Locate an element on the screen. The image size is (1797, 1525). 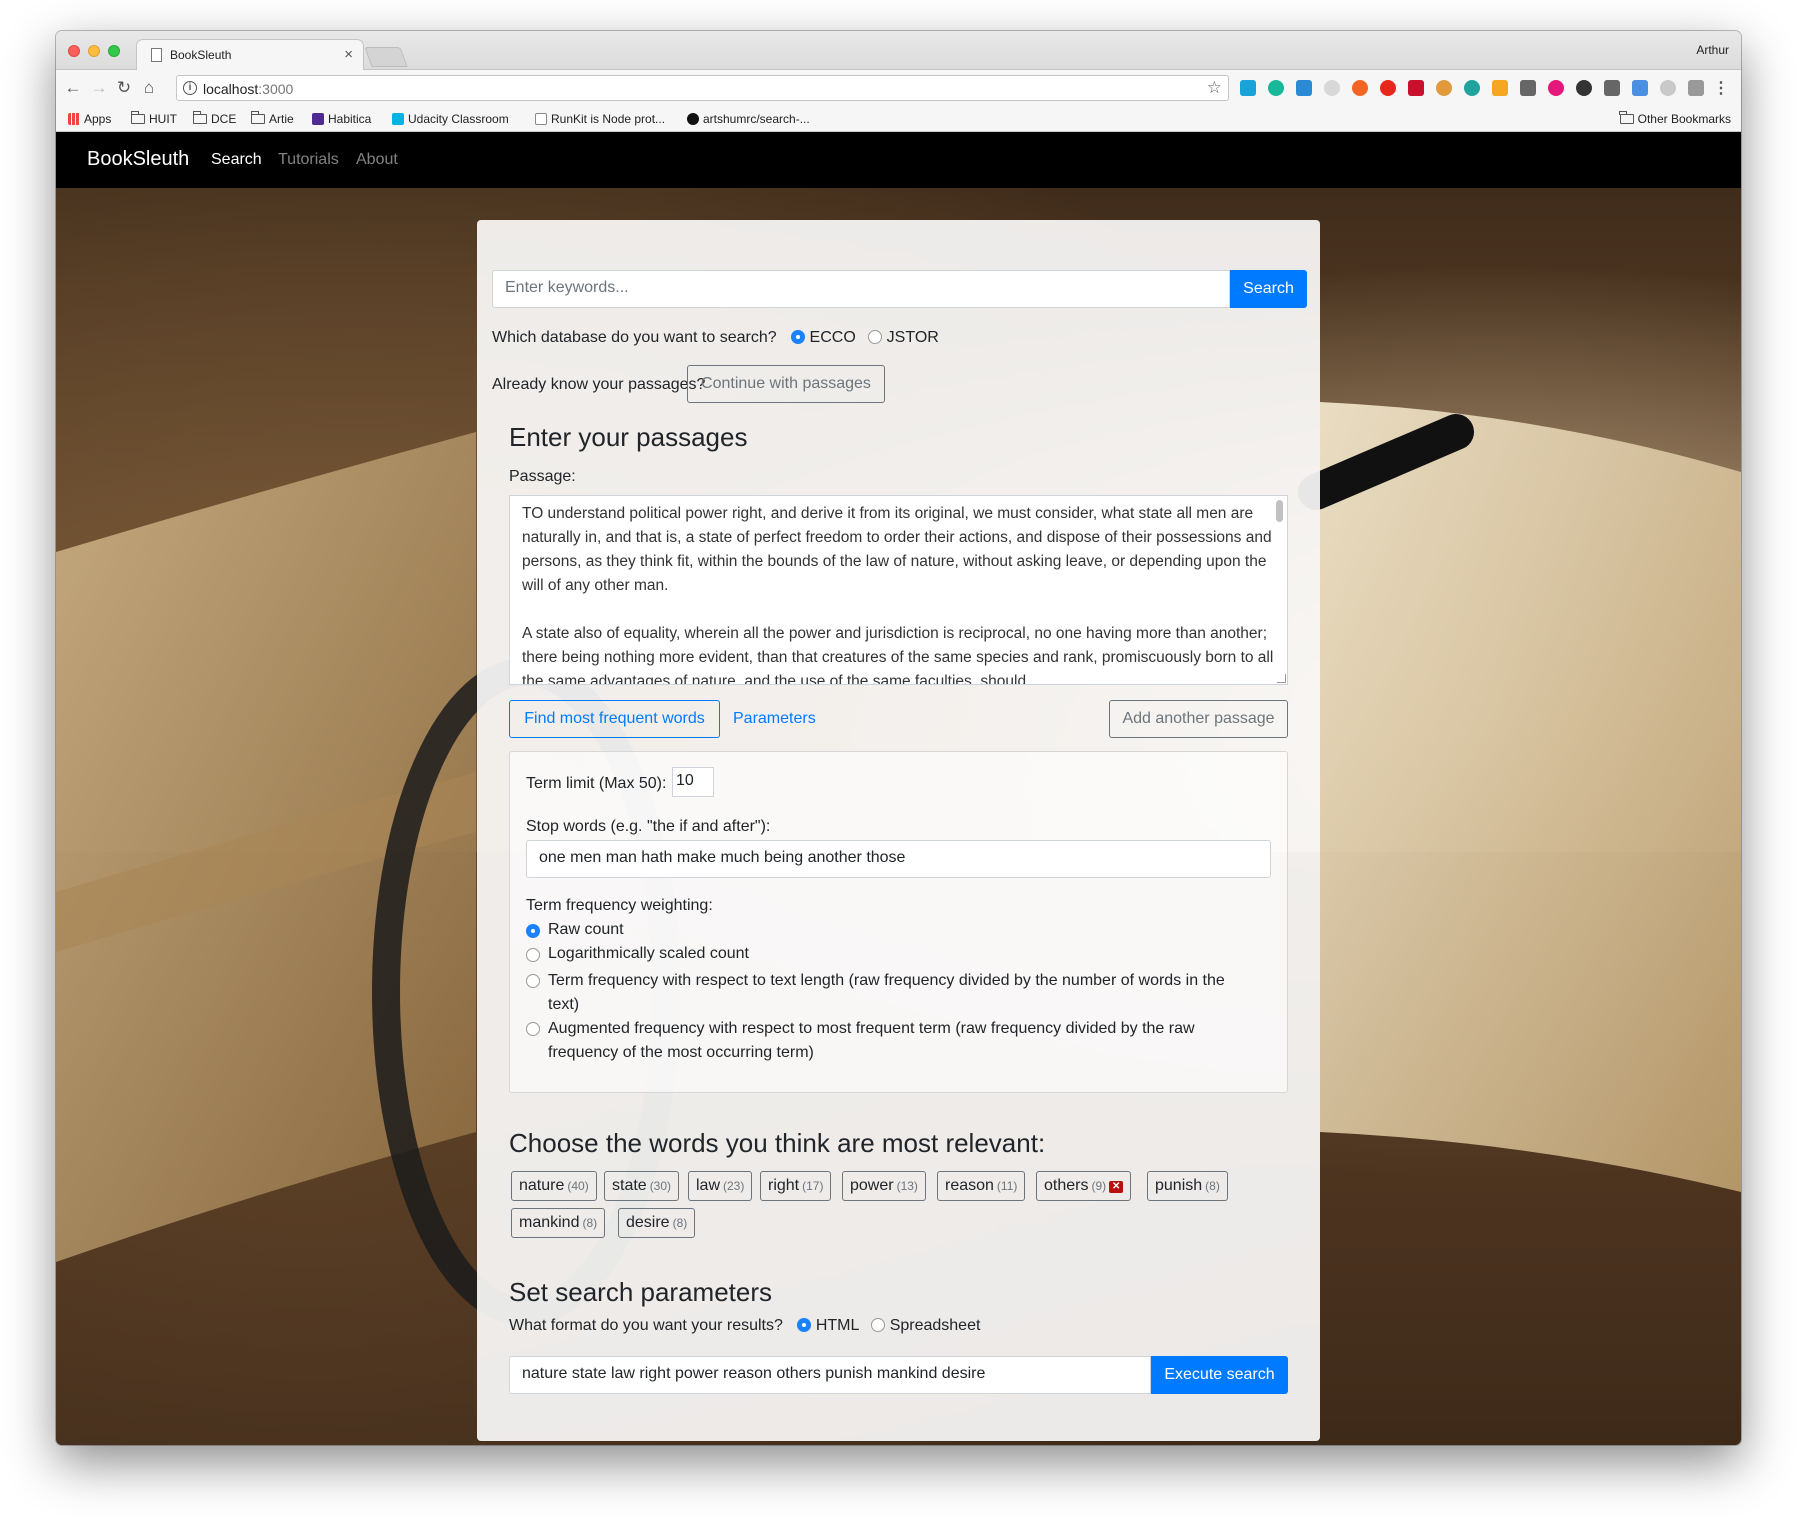
bookmark-artie: Artie is located at coordinates (272, 118).